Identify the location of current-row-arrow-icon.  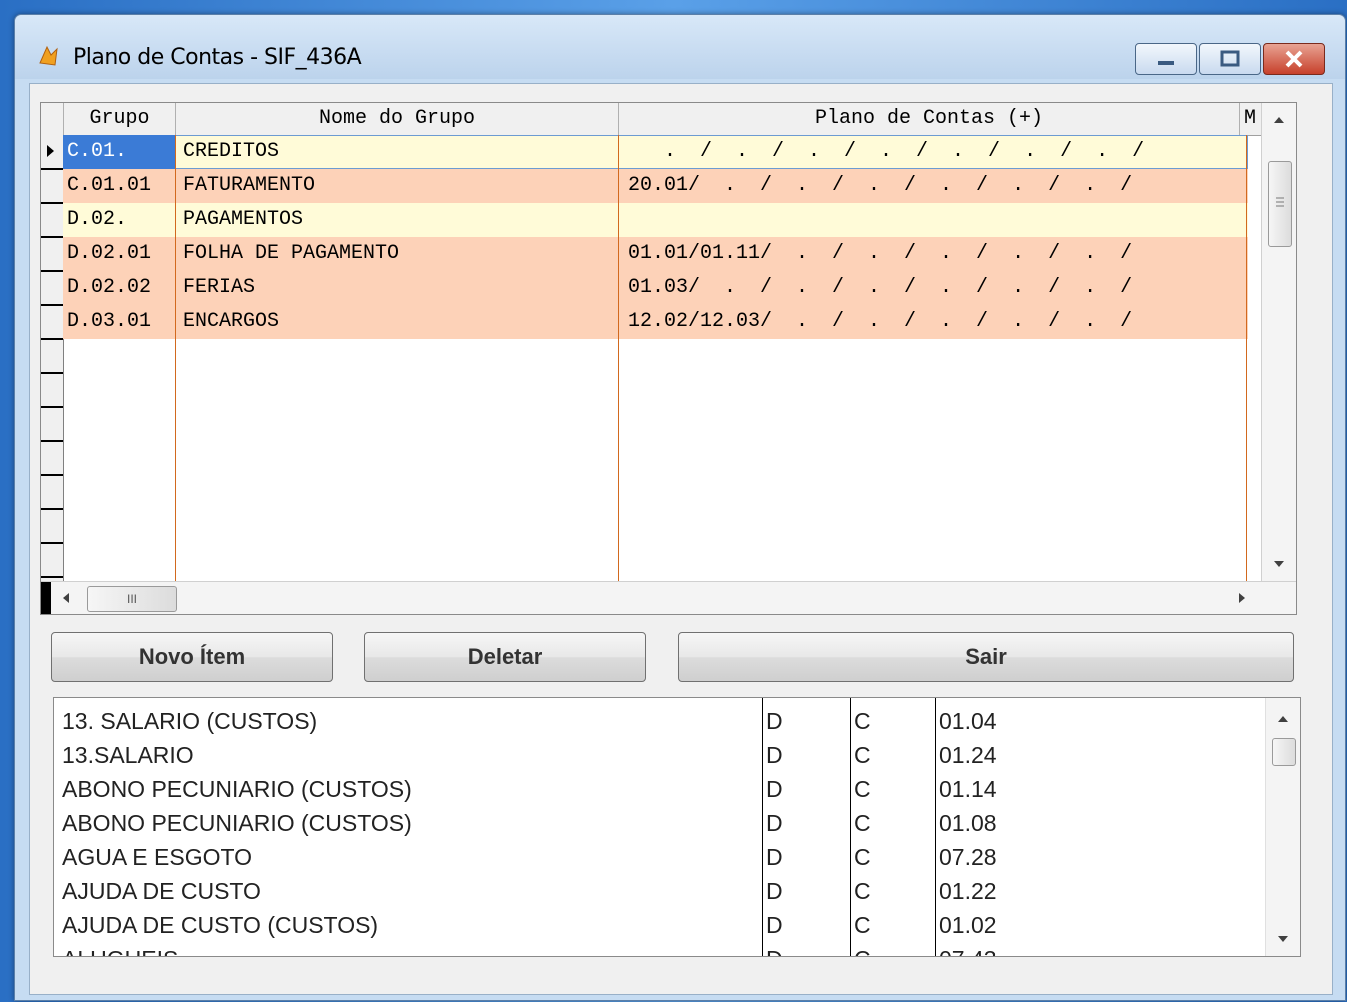
(50, 151).